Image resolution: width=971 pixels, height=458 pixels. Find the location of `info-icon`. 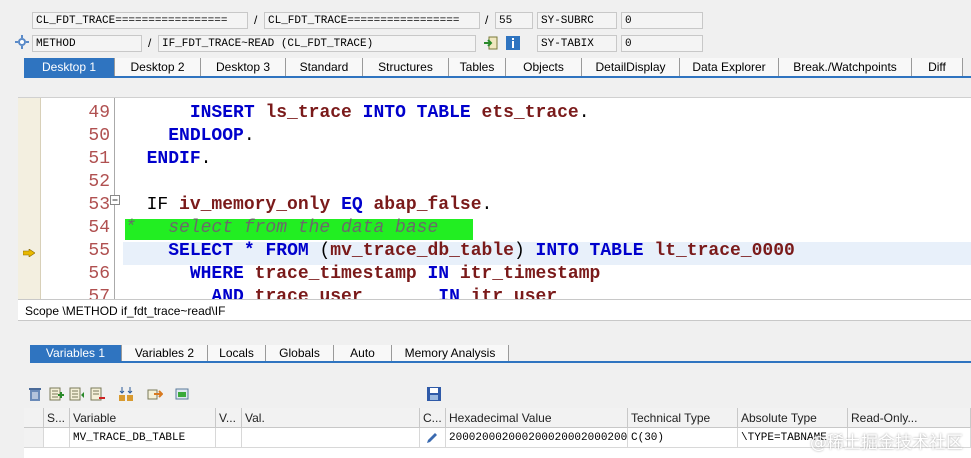

info-icon is located at coordinates (513, 43).